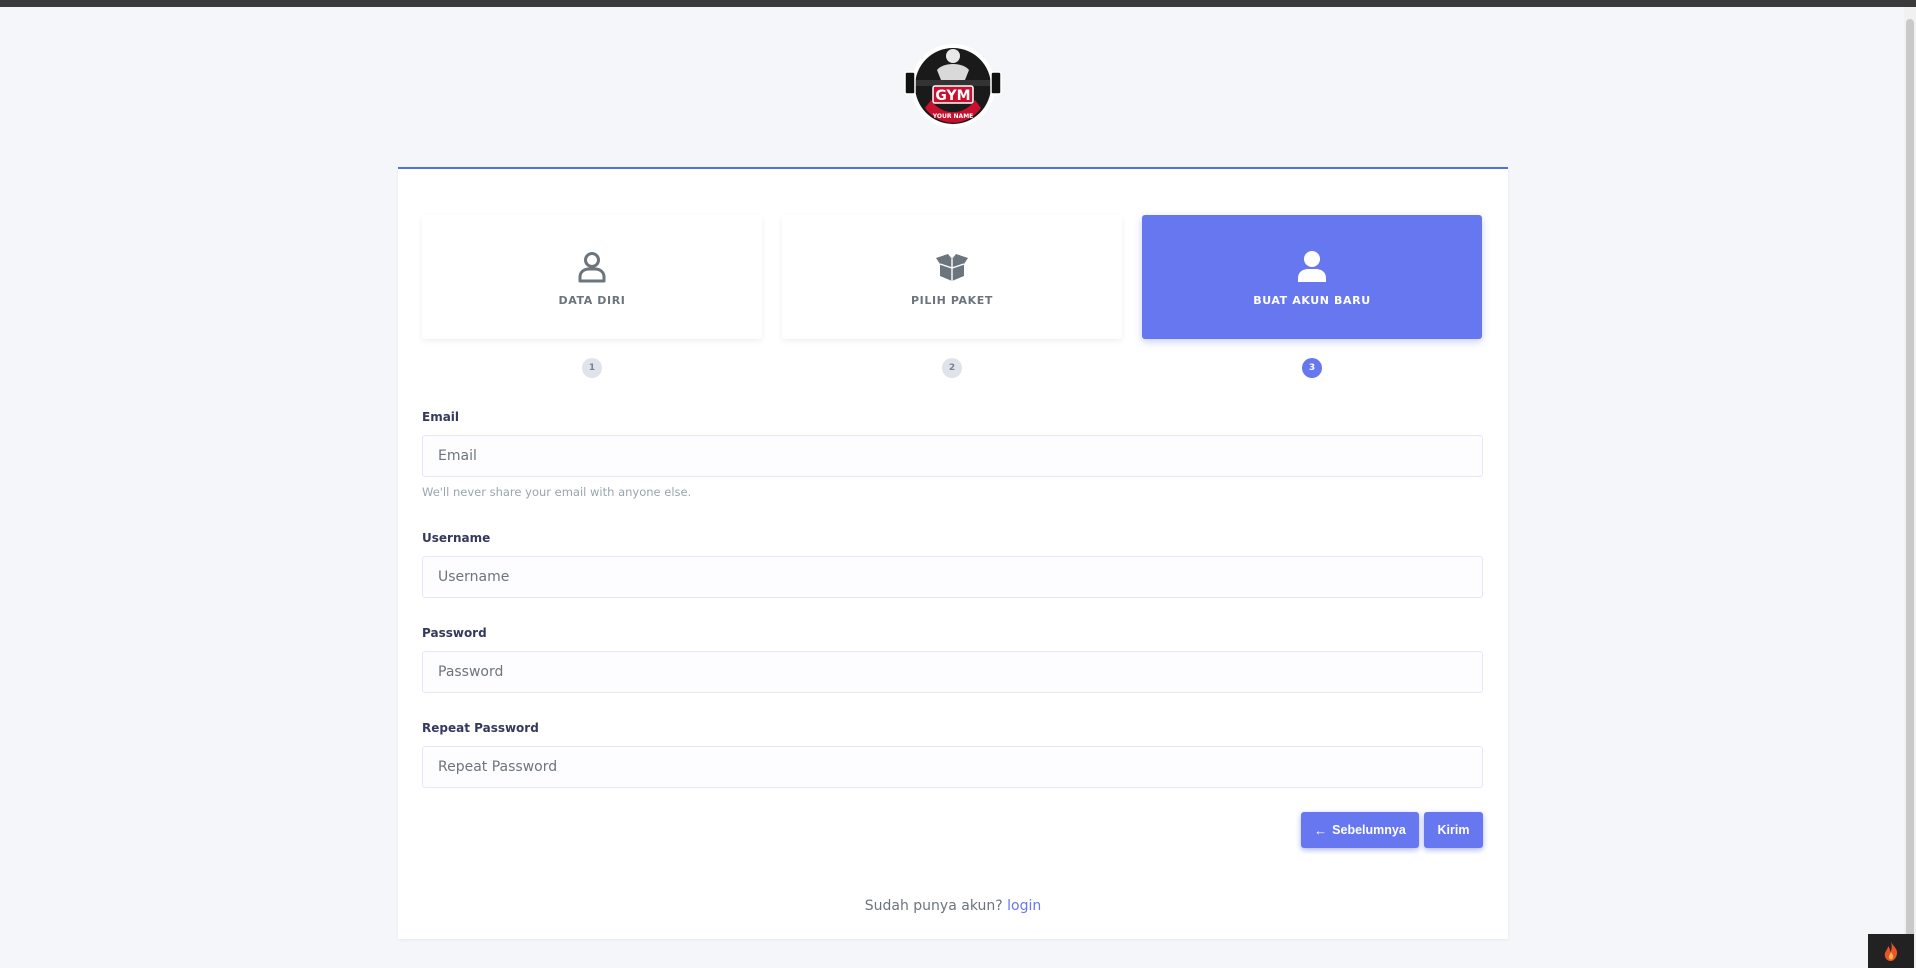 The width and height of the screenshot is (1916, 968). I want to click on previous-button-label: Sebelumnya, so click(1369, 830).